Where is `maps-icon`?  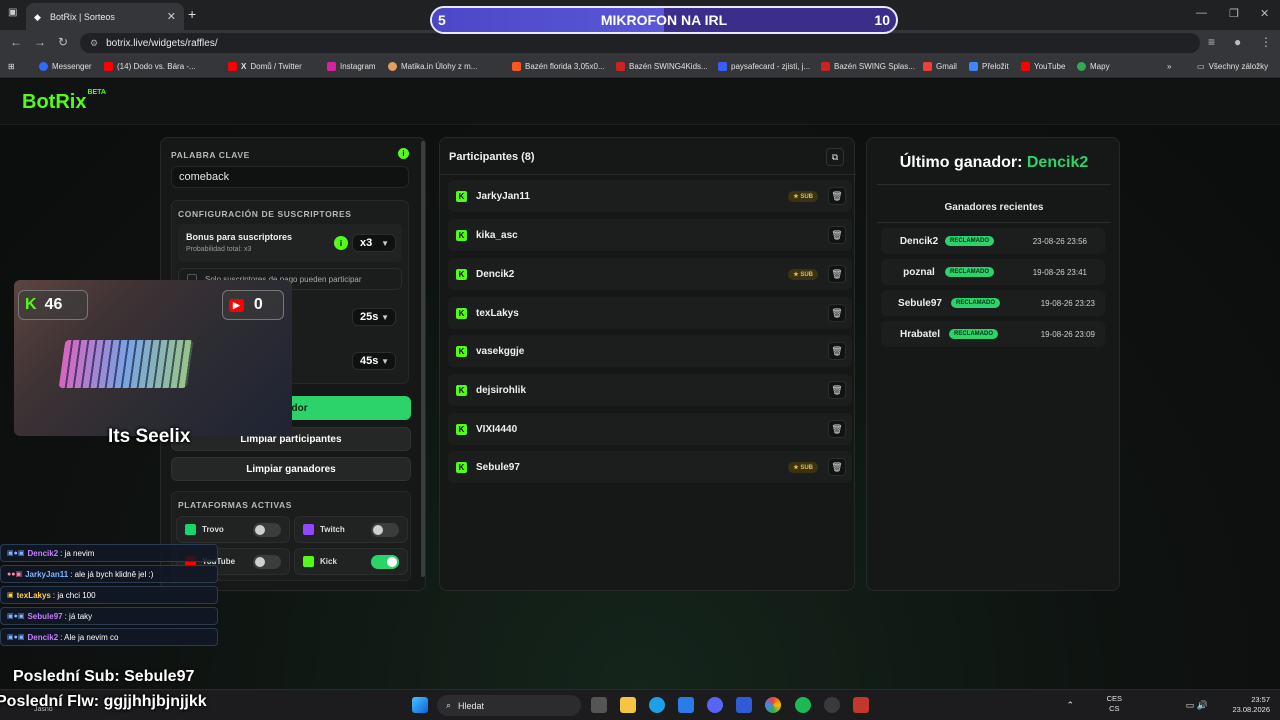 maps-icon is located at coordinates (1081, 66).